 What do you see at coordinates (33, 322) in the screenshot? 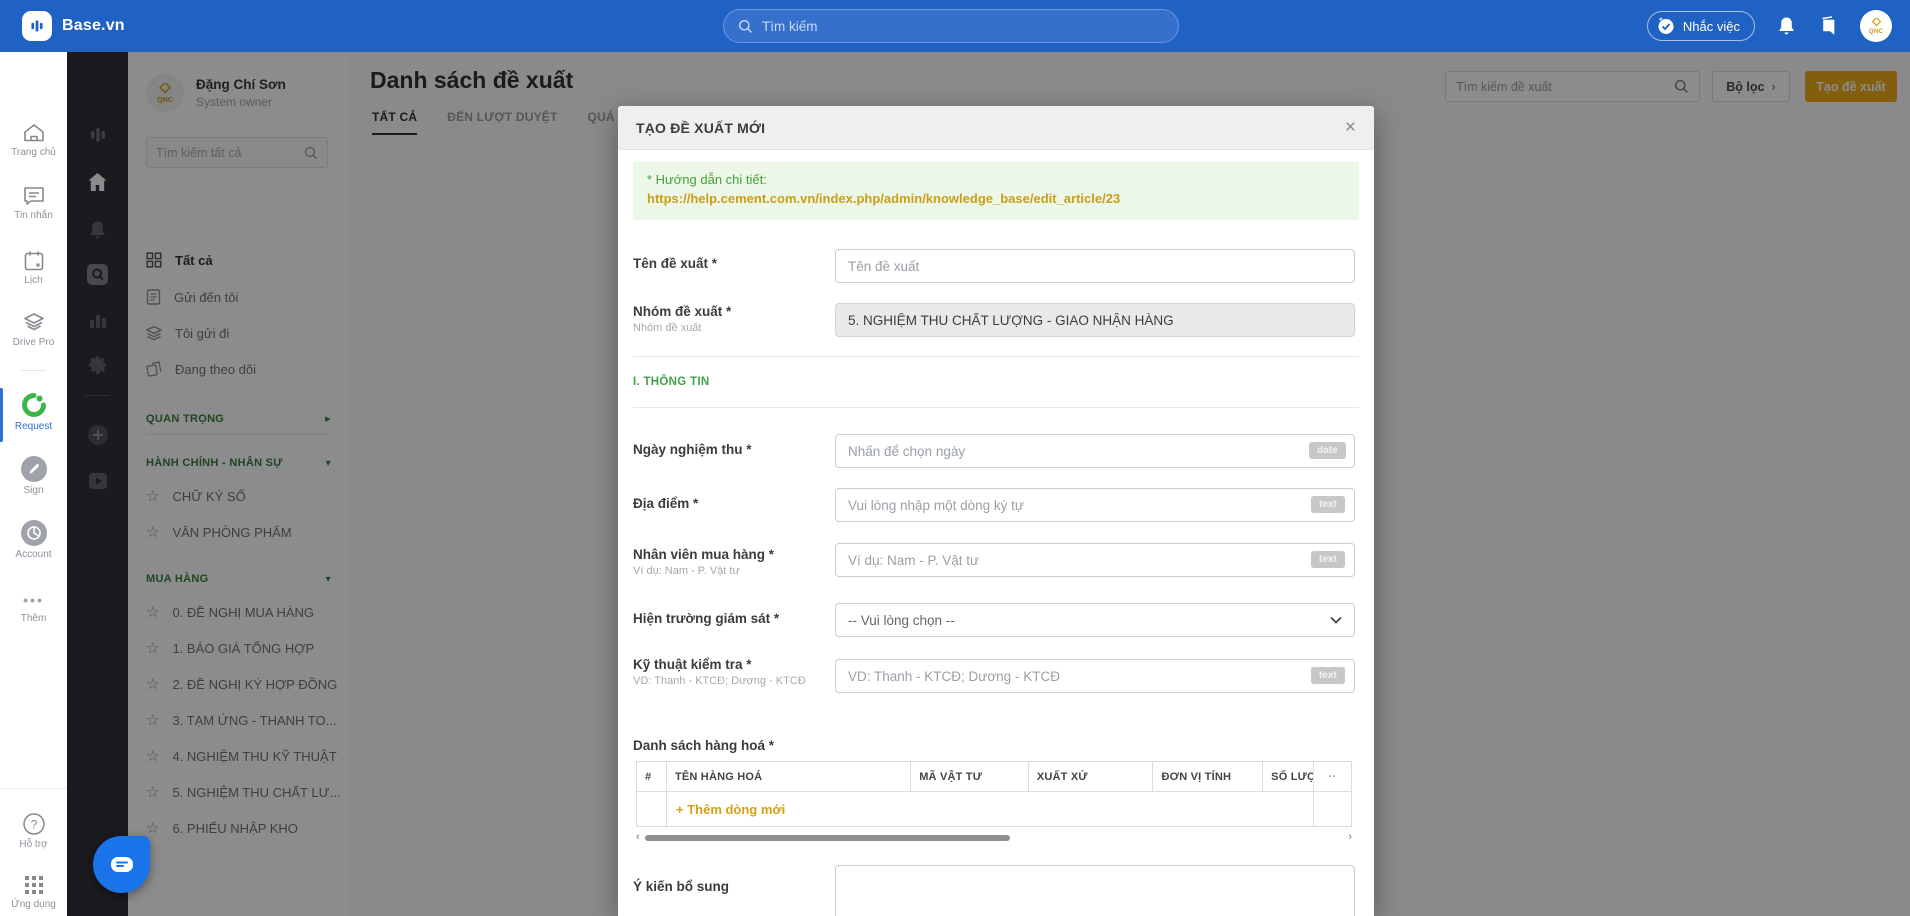
I see `drive-stack-icon` at bounding box center [33, 322].